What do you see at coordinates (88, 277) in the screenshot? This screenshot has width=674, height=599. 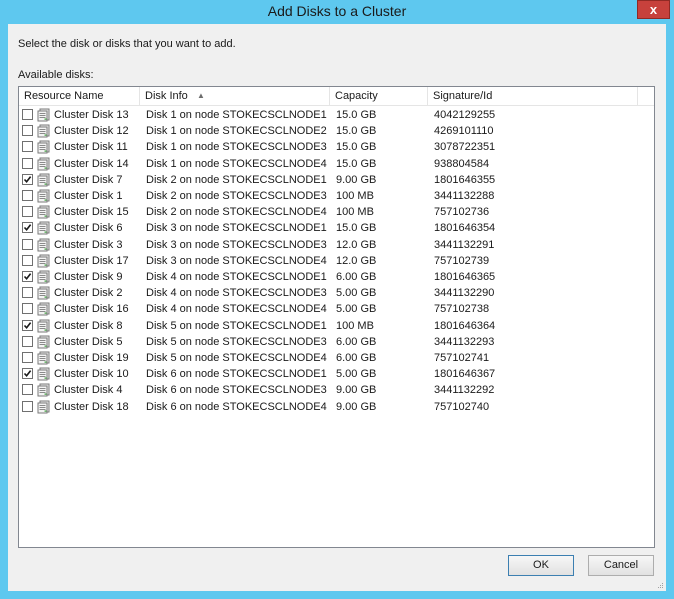 I see `row-resource-name: Cluster Disk 9` at bounding box center [88, 277].